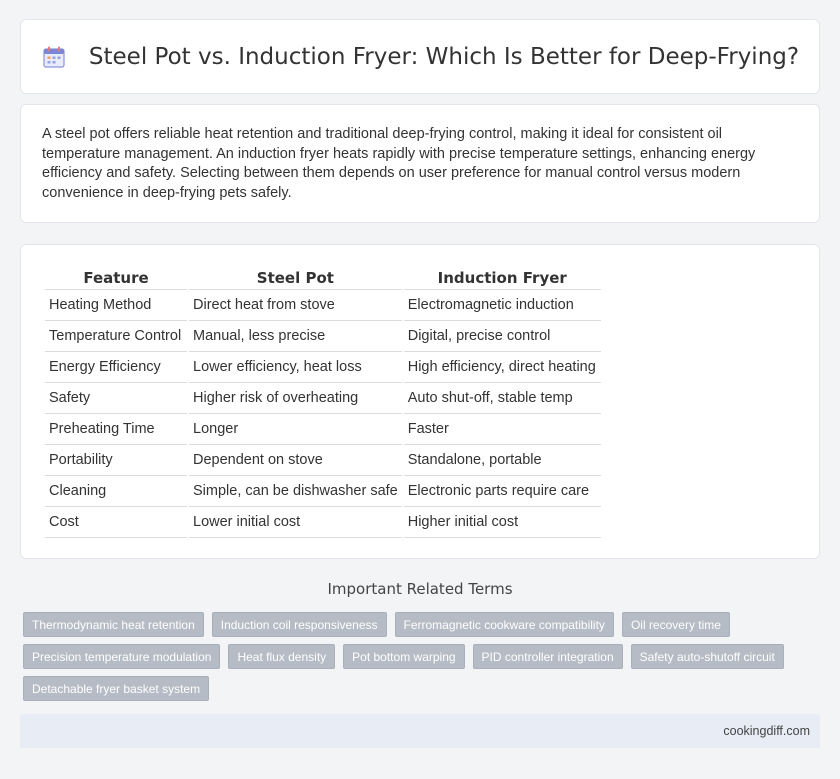  What do you see at coordinates (502, 305) in the screenshot?
I see `table-cell: Electromagnetic induction` at bounding box center [502, 305].